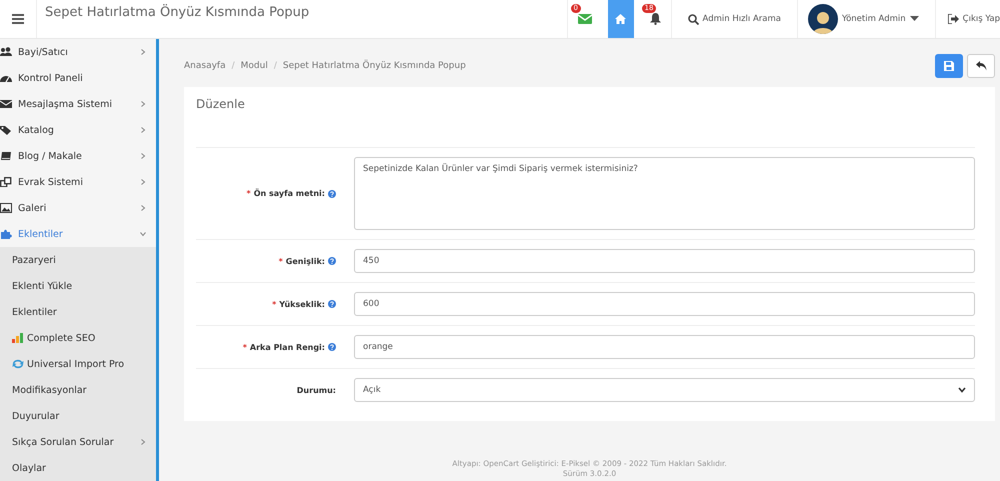 Image resolution: width=1000 pixels, height=481 pixels. What do you see at coordinates (18, 338) in the screenshot?
I see `bar-chart-icon` at bounding box center [18, 338].